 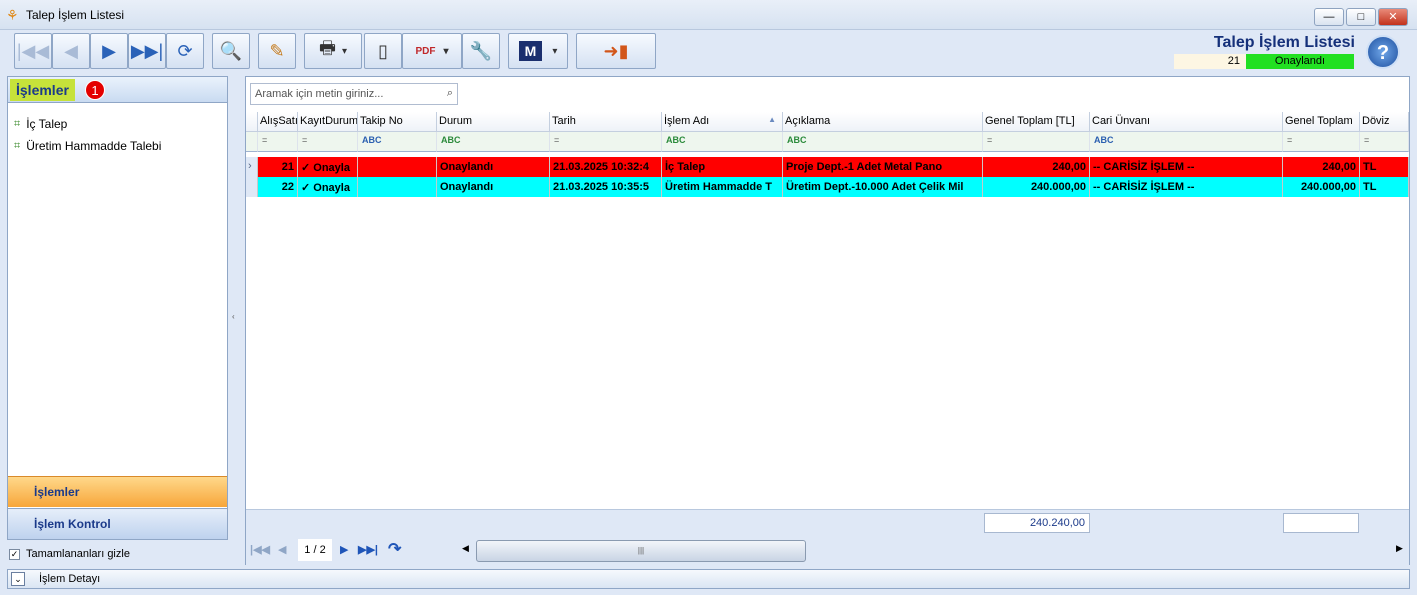 What do you see at coordinates (465, 548) in the screenshot?
I see `scroll-left-button: ◀` at bounding box center [465, 548].